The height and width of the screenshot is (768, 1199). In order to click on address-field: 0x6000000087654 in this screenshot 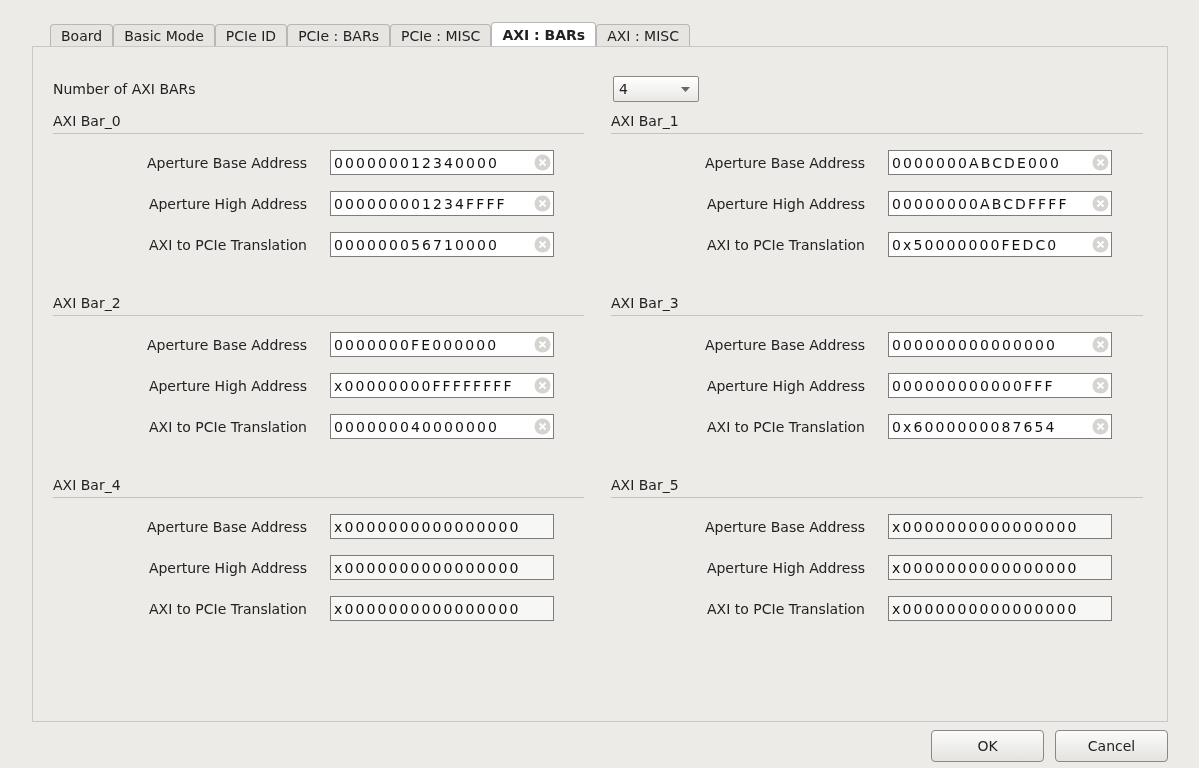, I will do `click(1000, 426)`.